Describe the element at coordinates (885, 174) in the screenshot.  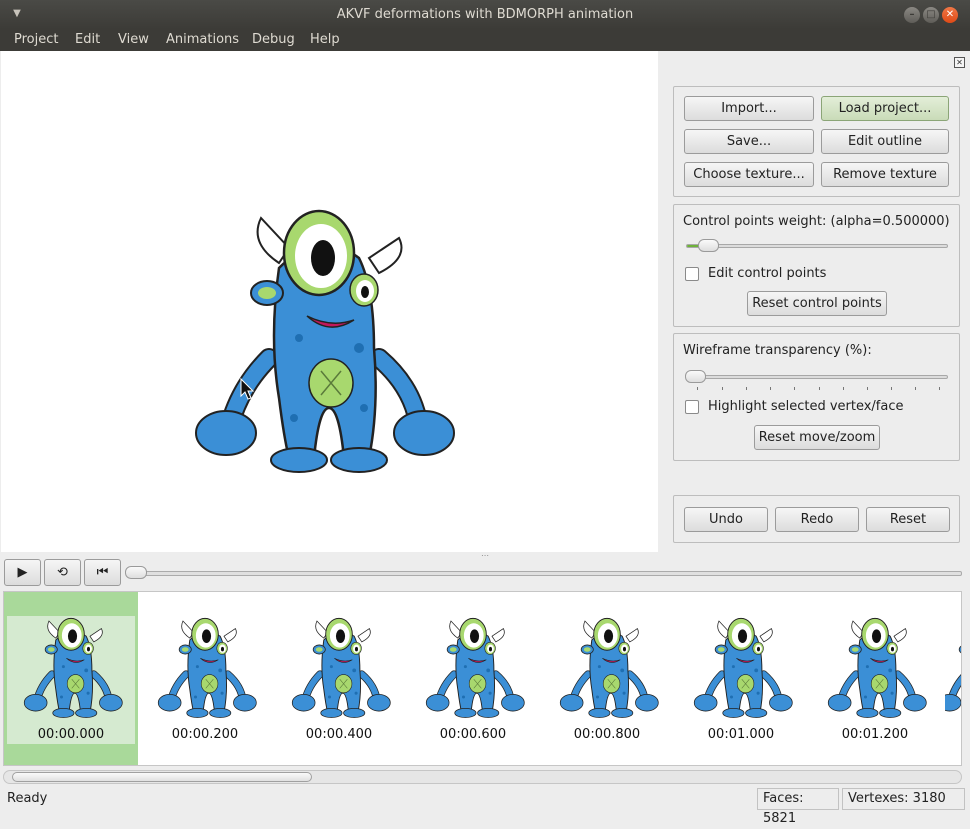
I see `remove-texture-button: Remove texture` at that location.